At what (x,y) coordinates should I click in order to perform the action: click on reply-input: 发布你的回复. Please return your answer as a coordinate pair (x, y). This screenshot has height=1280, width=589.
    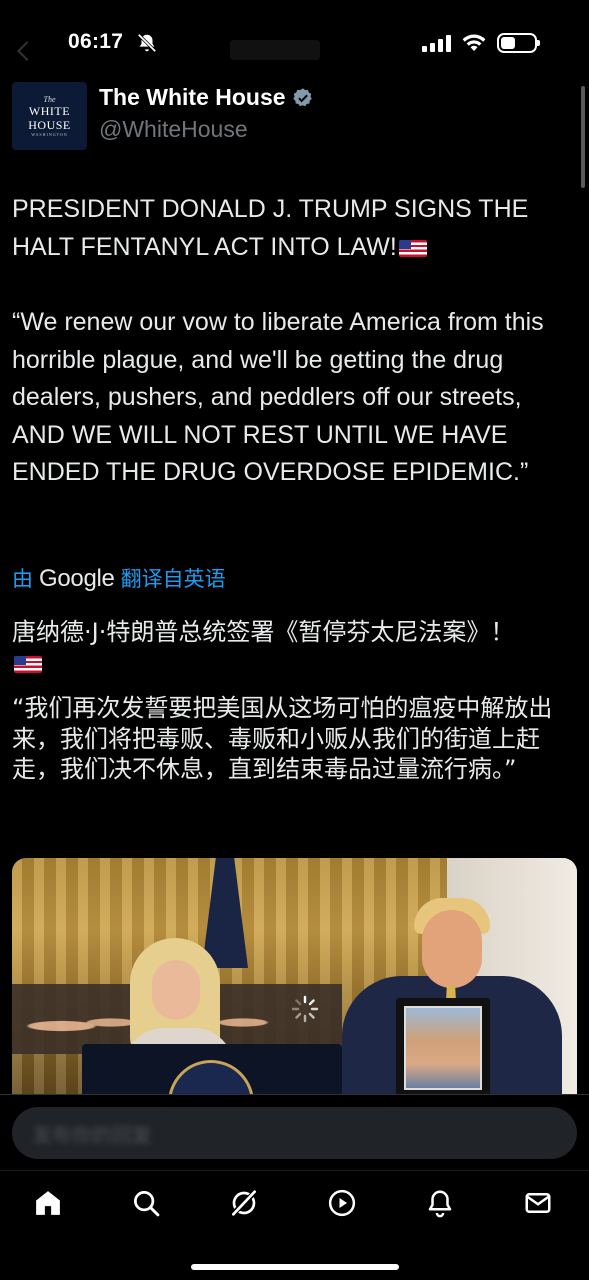
    Looking at the image, I should click on (294, 1133).